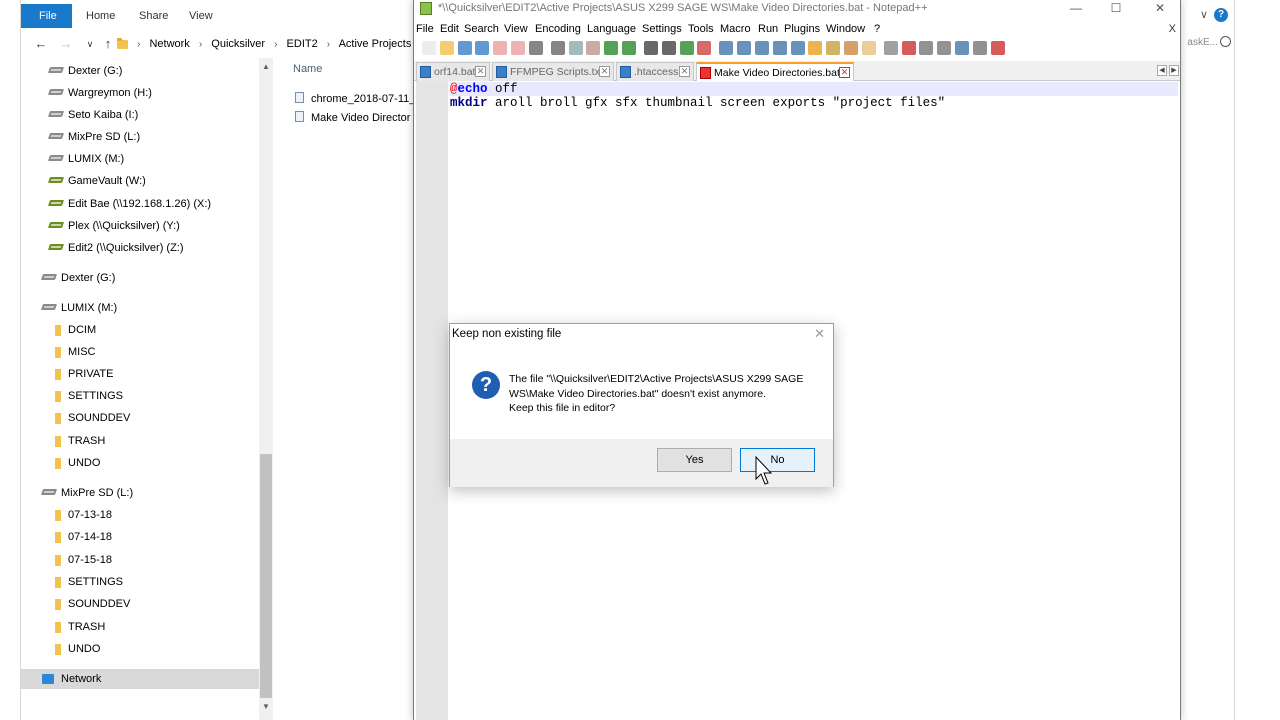  Describe the element at coordinates (735, 29) in the screenshot. I see `menu-macro: Macro` at that location.